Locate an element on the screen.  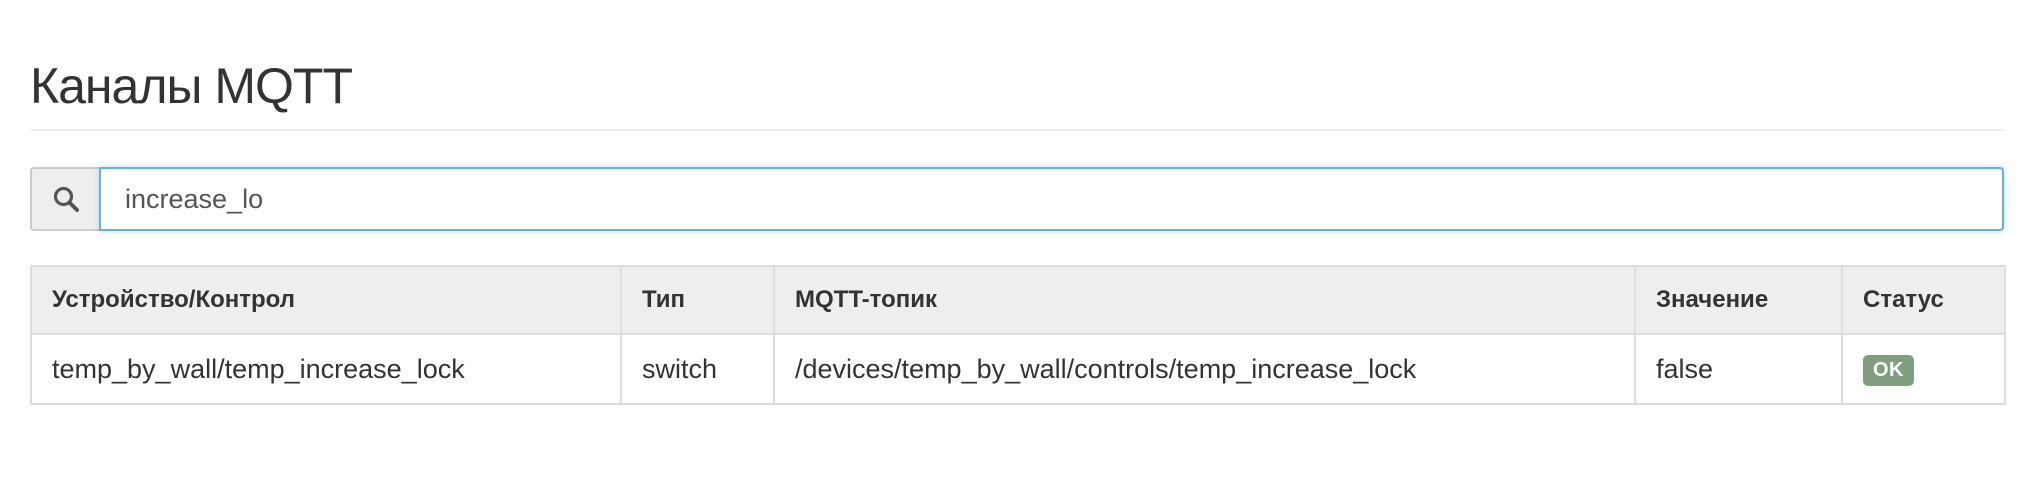
column-header-type: Тип is located at coordinates (697, 300).